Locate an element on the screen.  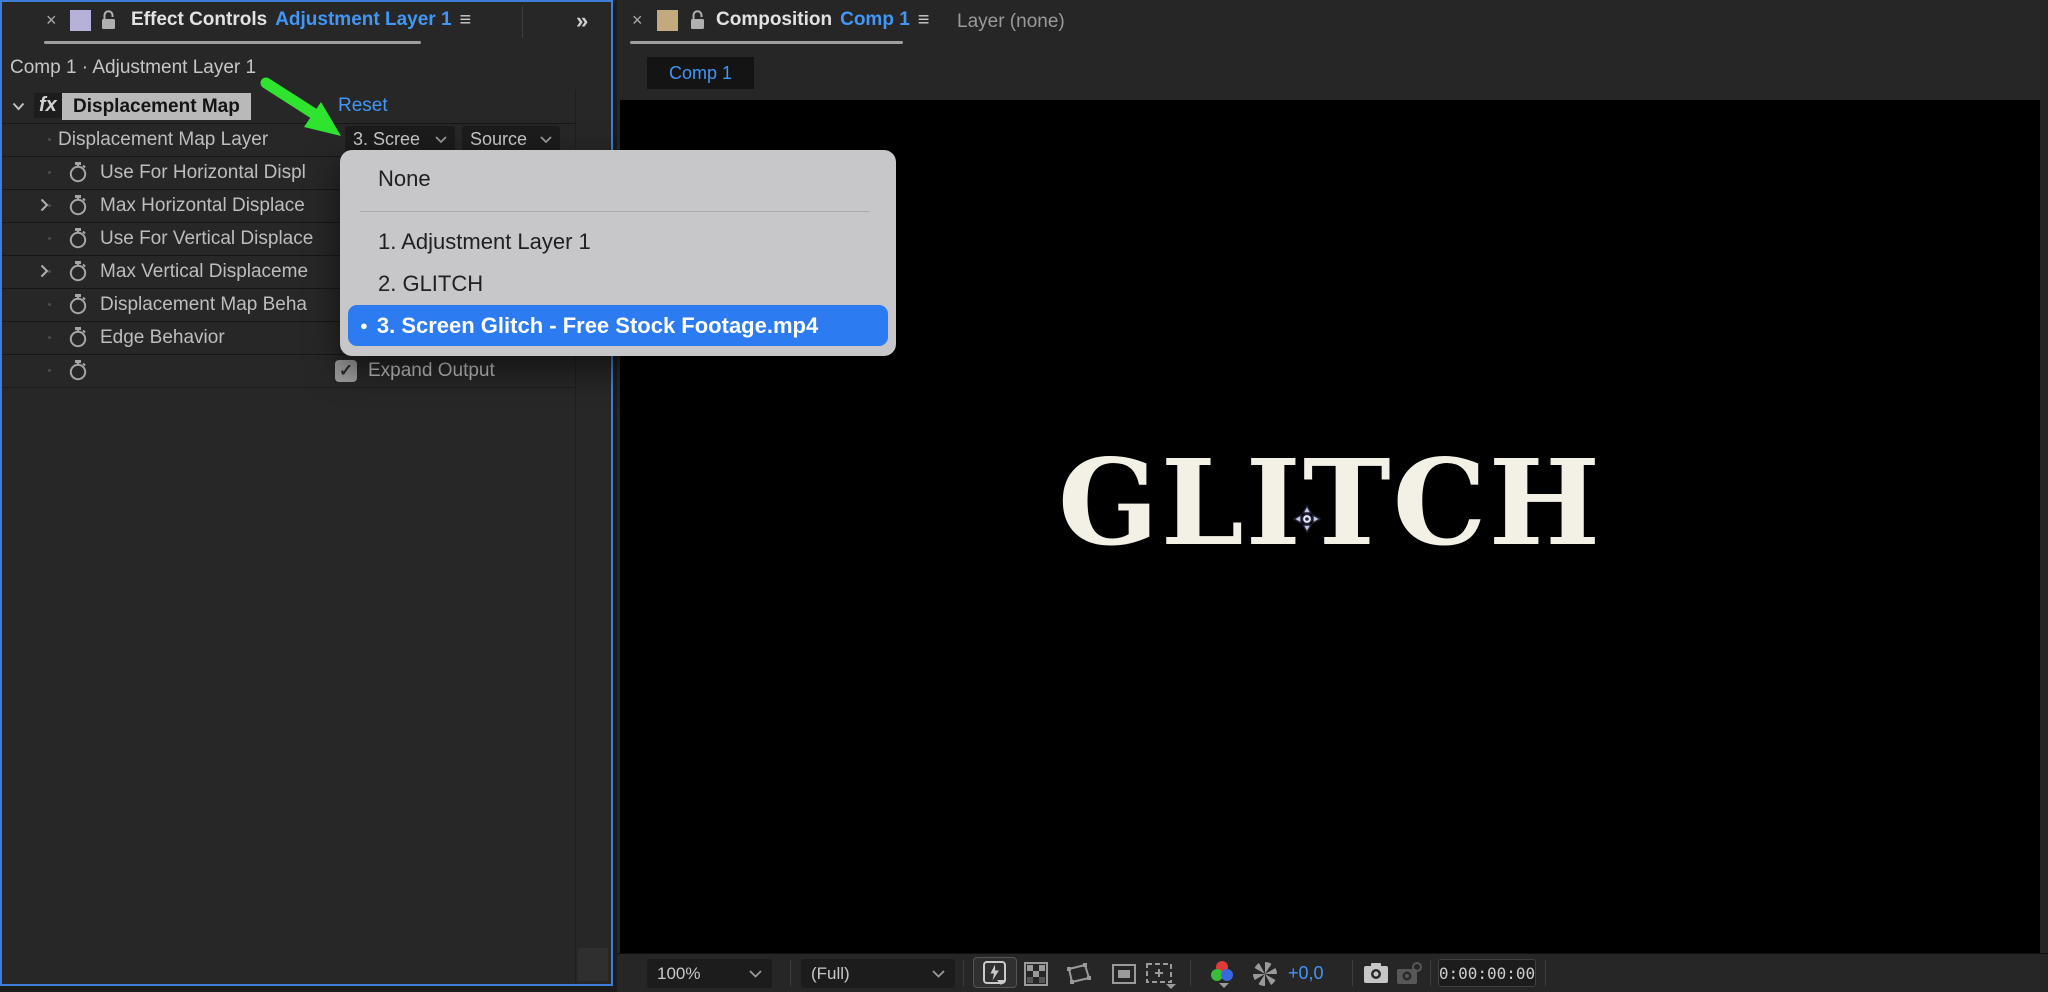
fast-previews-icon is located at coordinates (994, 972).